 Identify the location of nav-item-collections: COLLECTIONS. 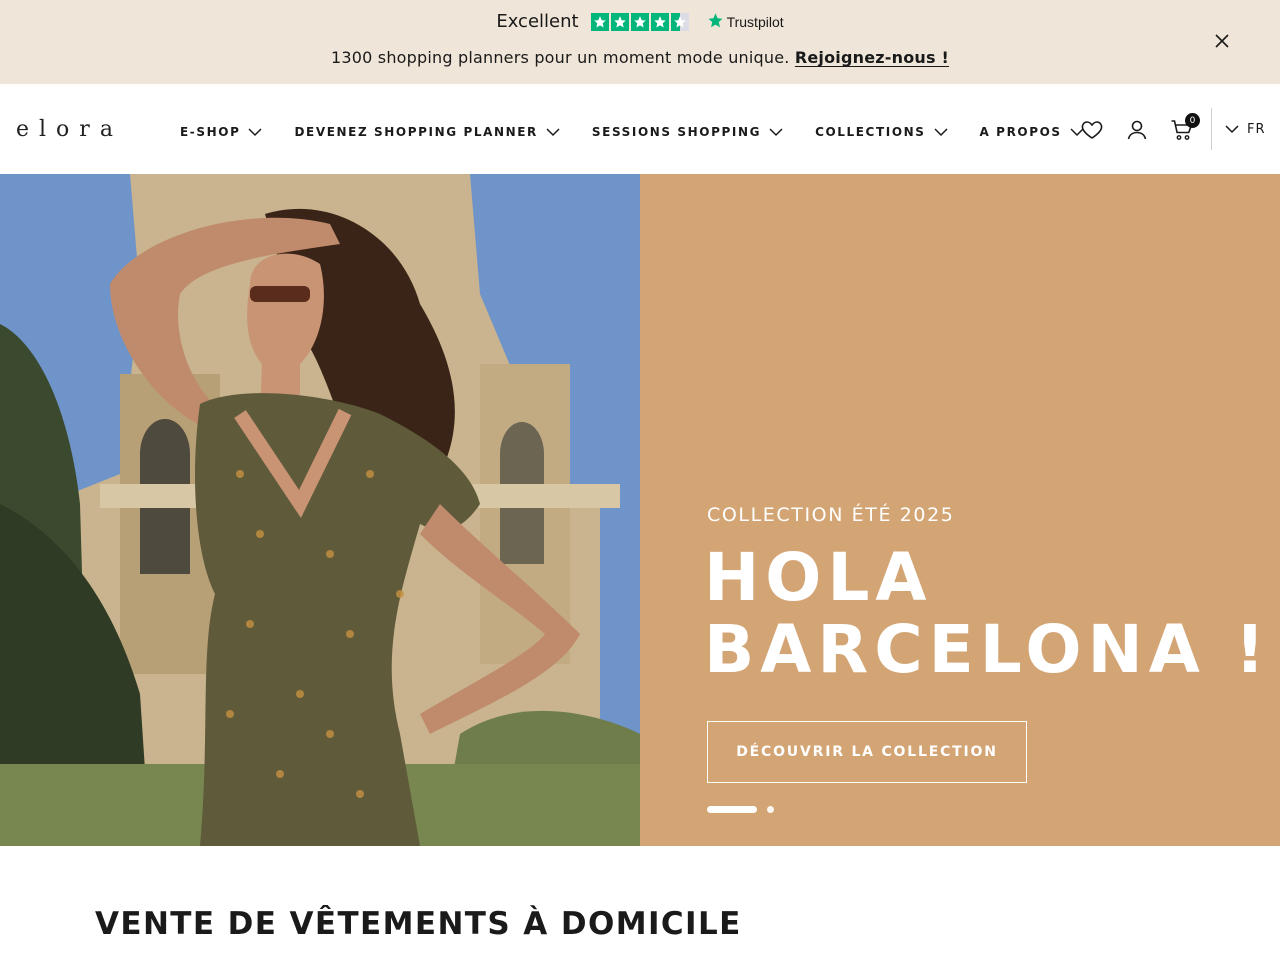
(881, 132).